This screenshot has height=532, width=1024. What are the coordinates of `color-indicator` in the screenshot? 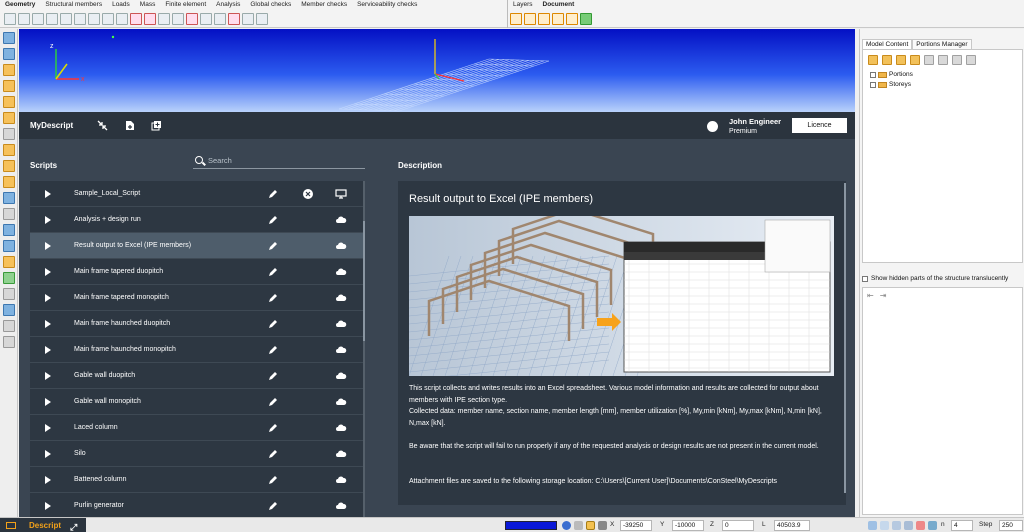 It's located at (531, 525).